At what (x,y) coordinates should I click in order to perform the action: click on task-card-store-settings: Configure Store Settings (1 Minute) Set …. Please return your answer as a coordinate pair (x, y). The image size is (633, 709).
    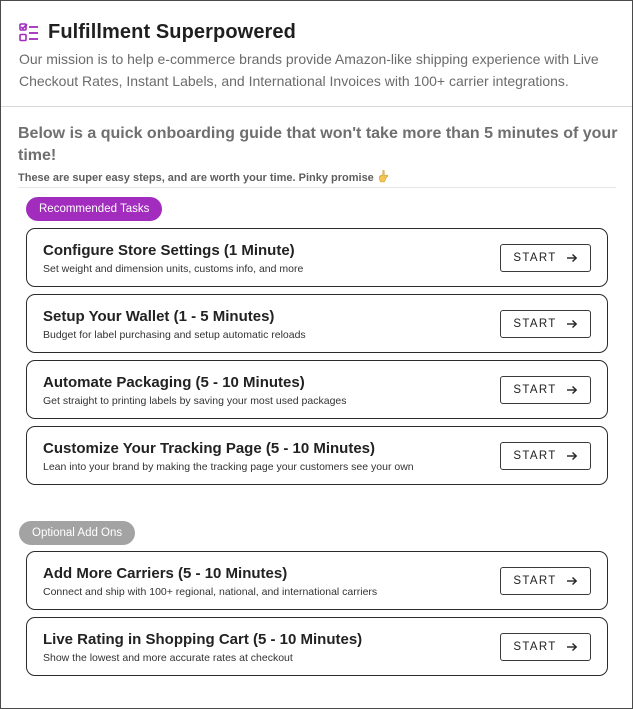
    Looking at the image, I should click on (317, 257).